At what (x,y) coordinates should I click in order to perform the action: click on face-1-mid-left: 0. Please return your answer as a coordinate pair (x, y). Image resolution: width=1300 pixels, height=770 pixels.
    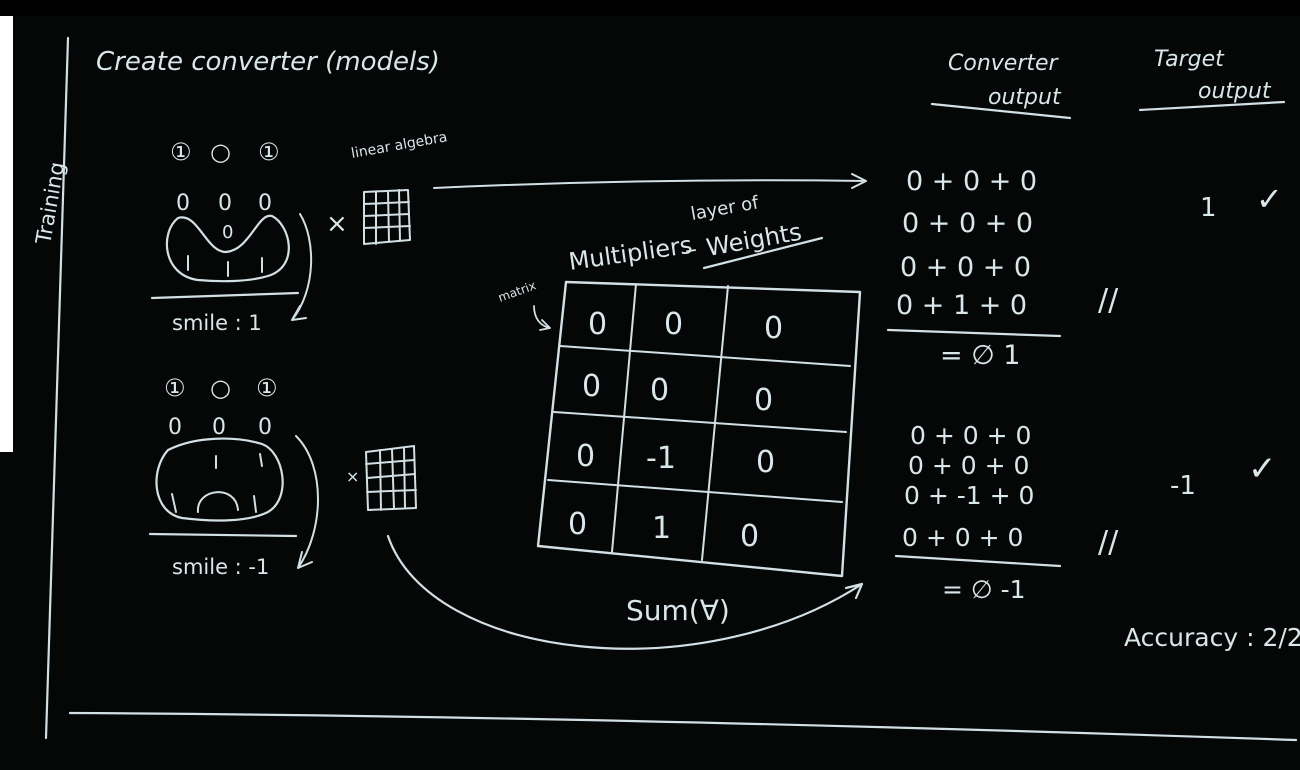
    Looking at the image, I should click on (183, 203).